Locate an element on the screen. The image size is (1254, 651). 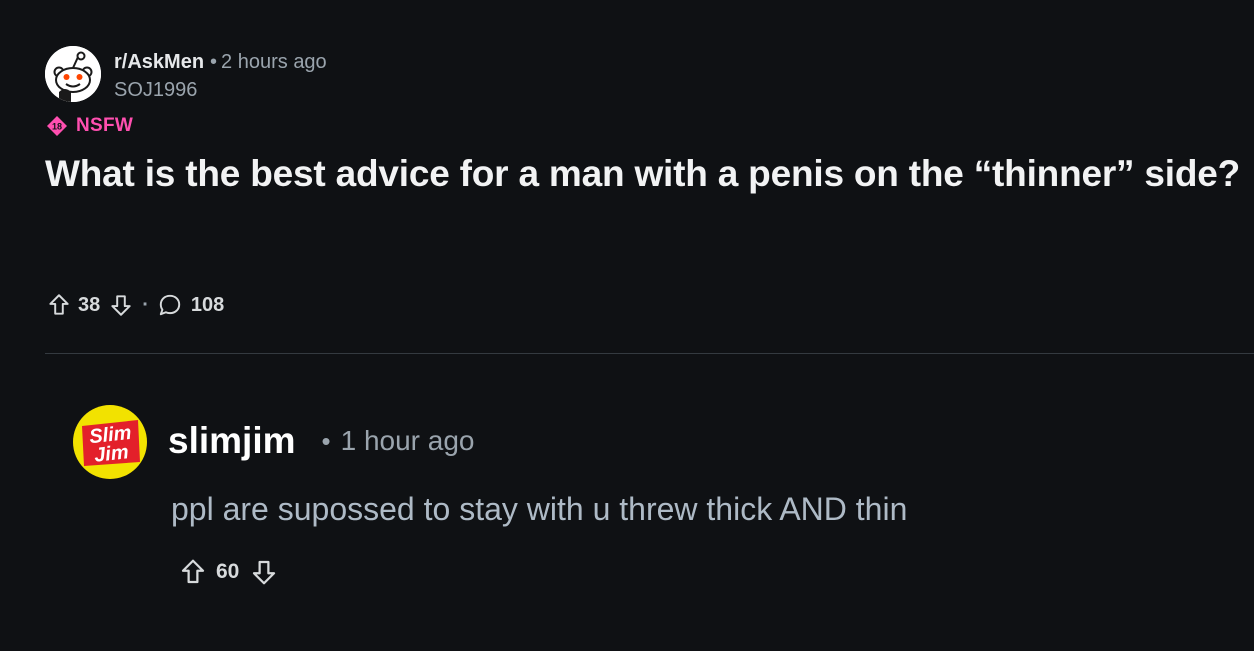
comment-score: 60 is located at coordinates (228, 571).